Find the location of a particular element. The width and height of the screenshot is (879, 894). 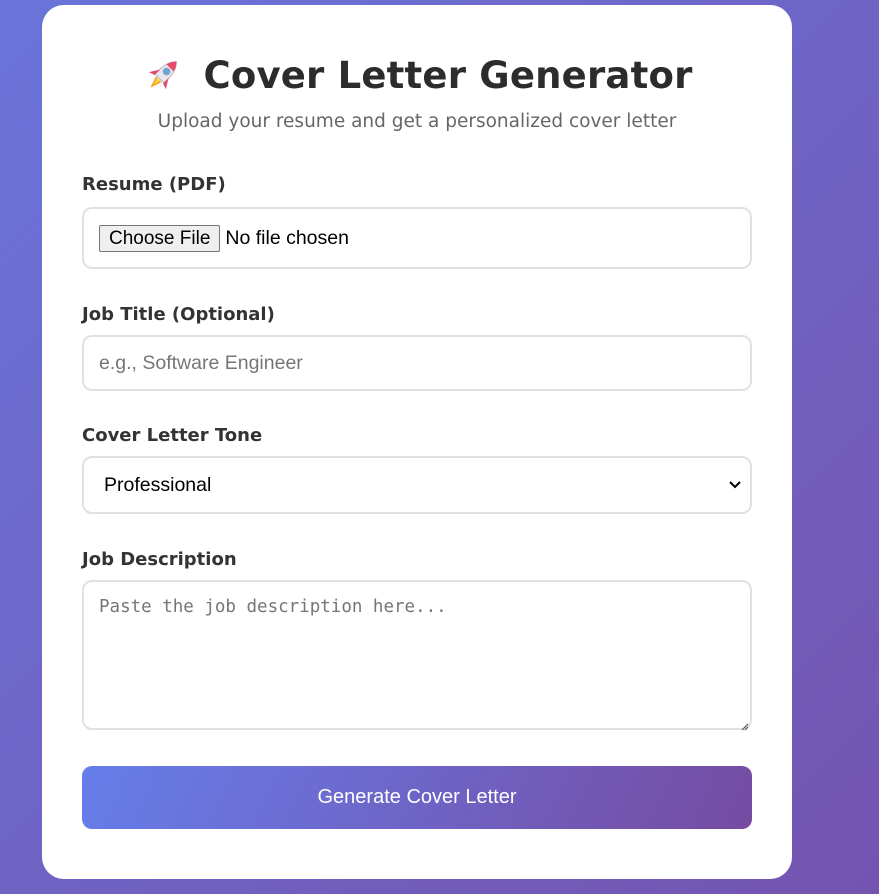

tone-selected-value: Professional is located at coordinates (158, 484).